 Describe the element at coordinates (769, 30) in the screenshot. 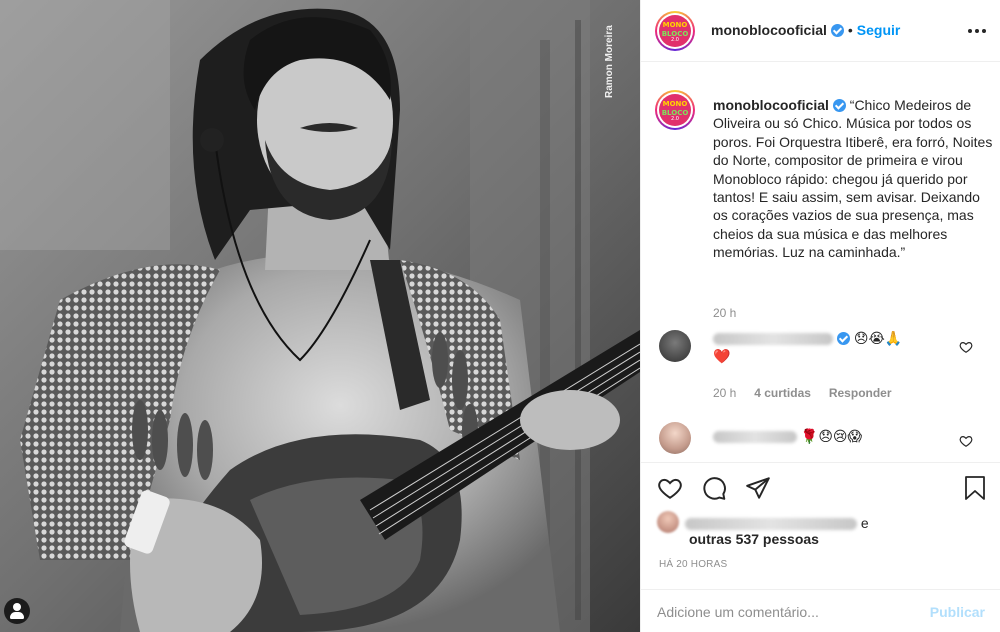

I see `header-username: monoblocooficial` at that location.